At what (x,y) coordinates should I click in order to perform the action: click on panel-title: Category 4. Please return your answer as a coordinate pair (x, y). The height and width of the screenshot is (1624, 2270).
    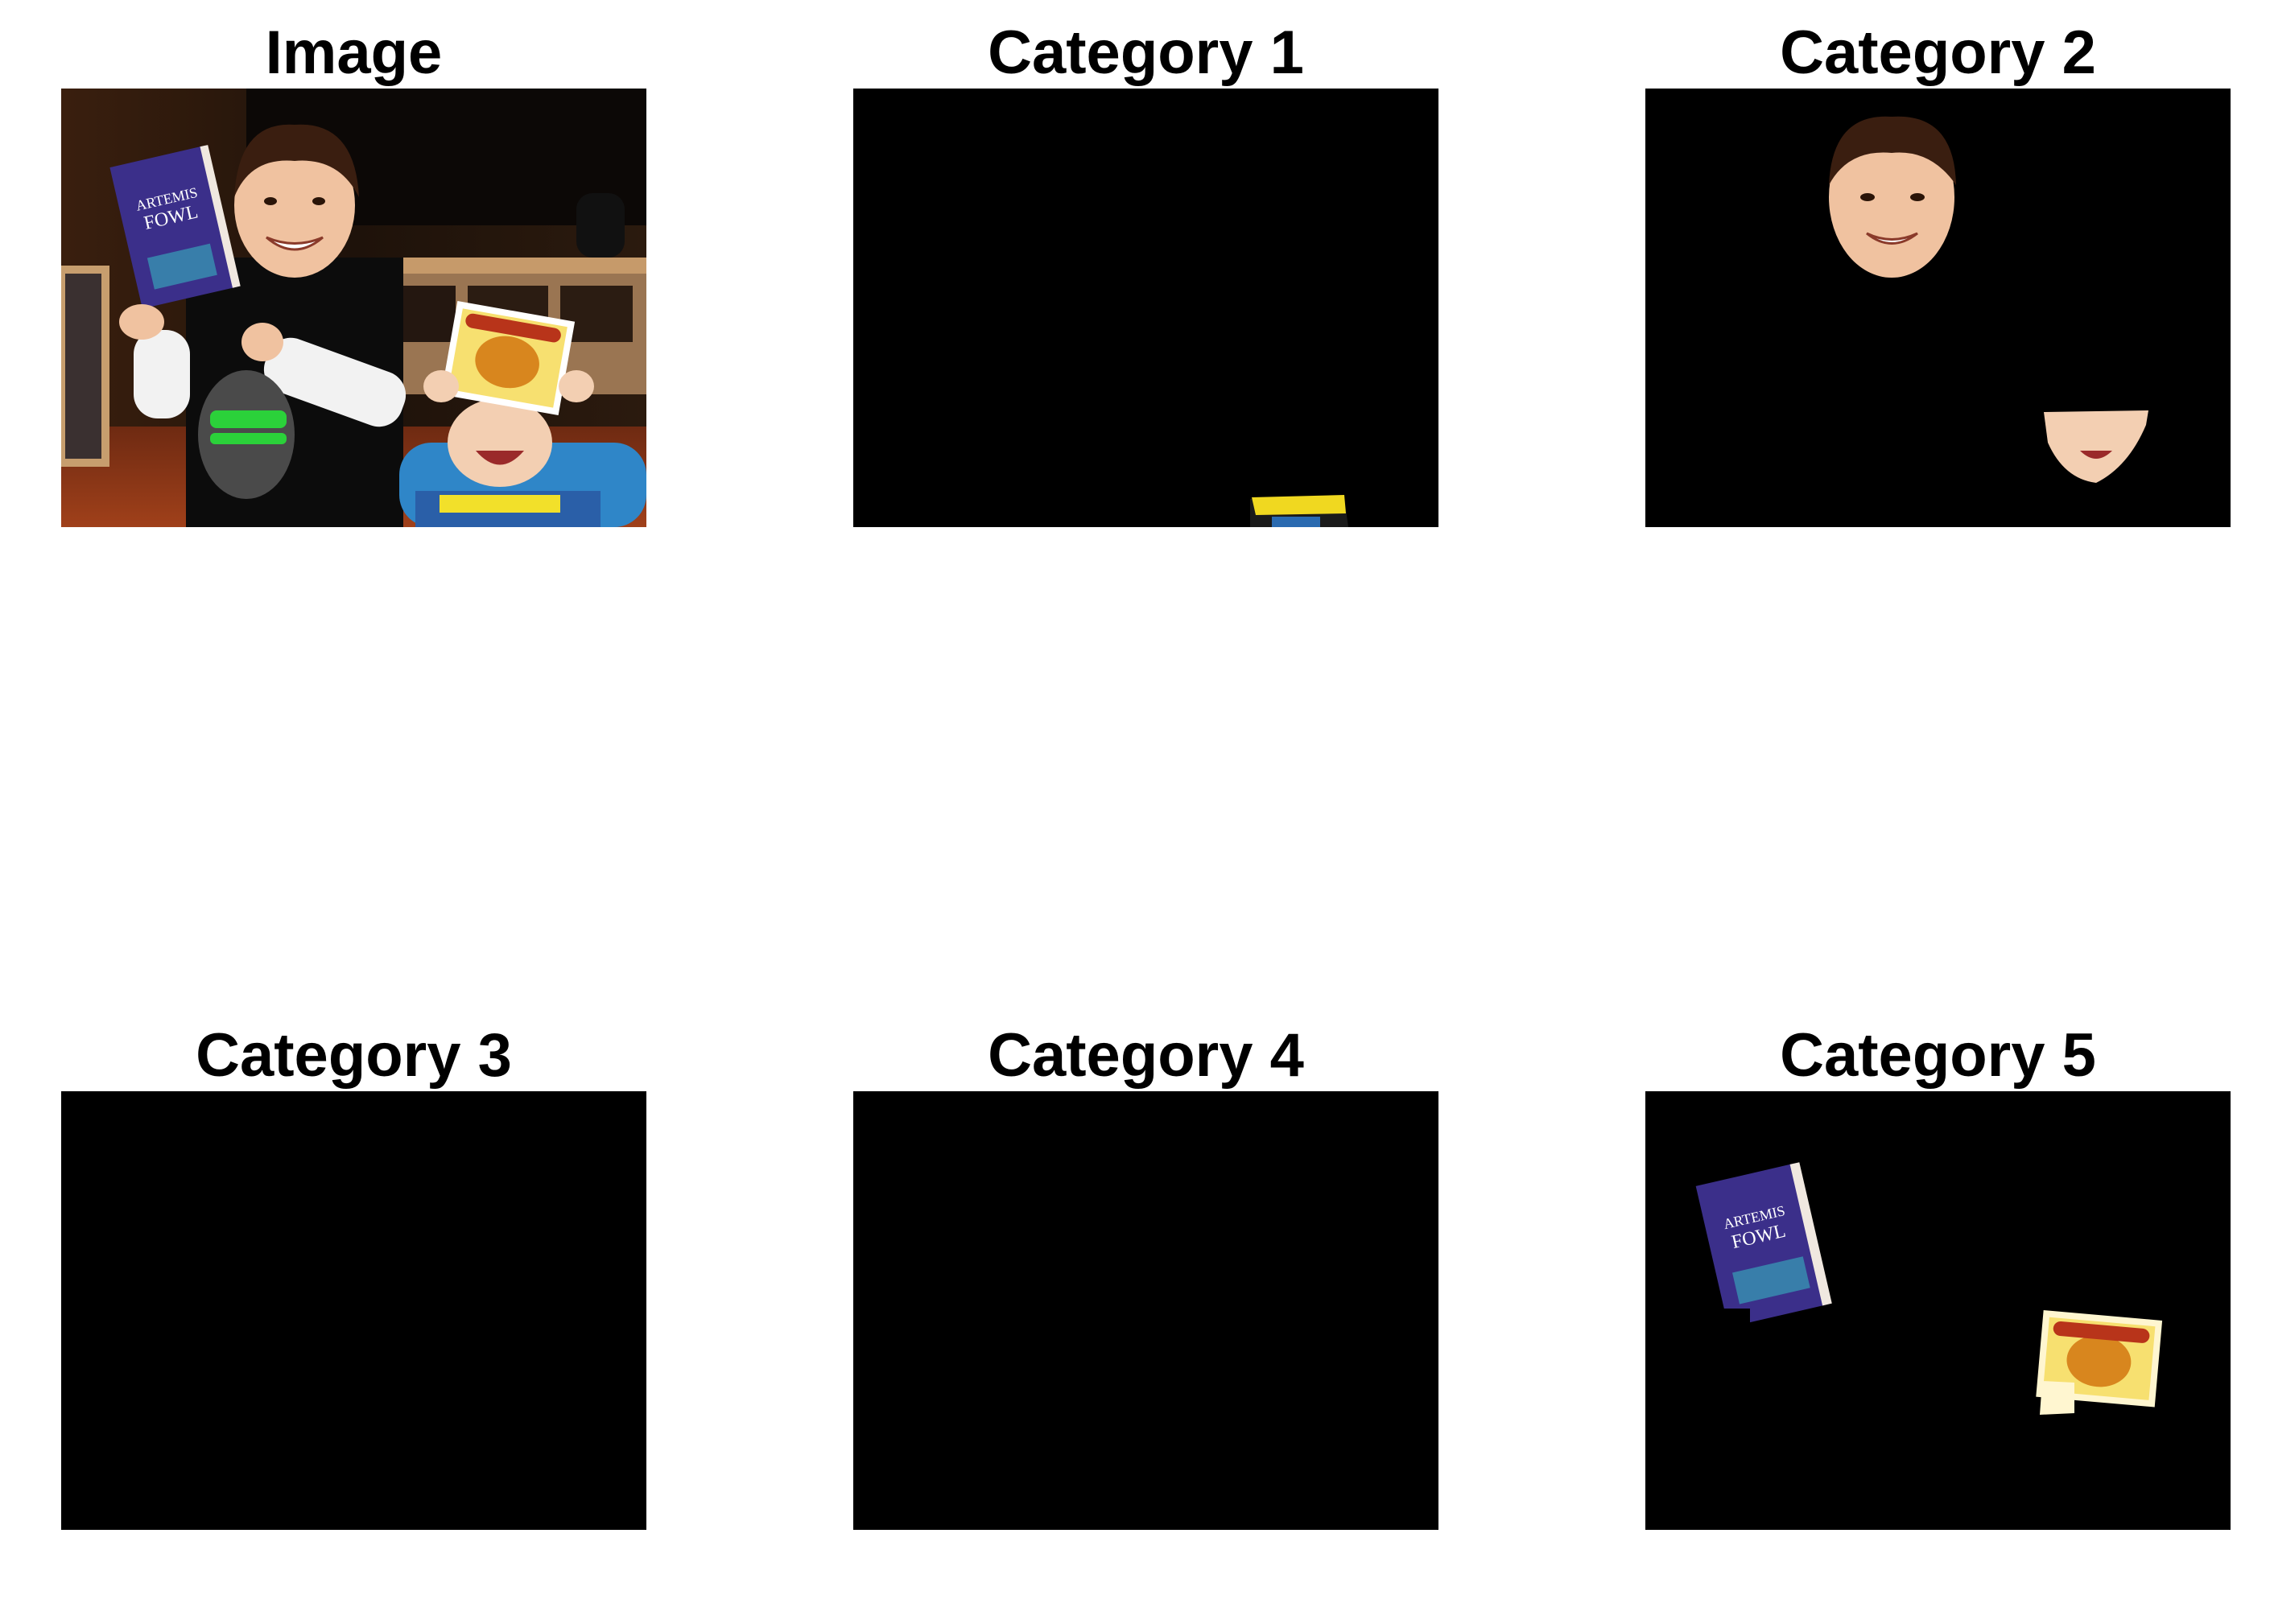
    Looking at the image, I should click on (1146, 1055).